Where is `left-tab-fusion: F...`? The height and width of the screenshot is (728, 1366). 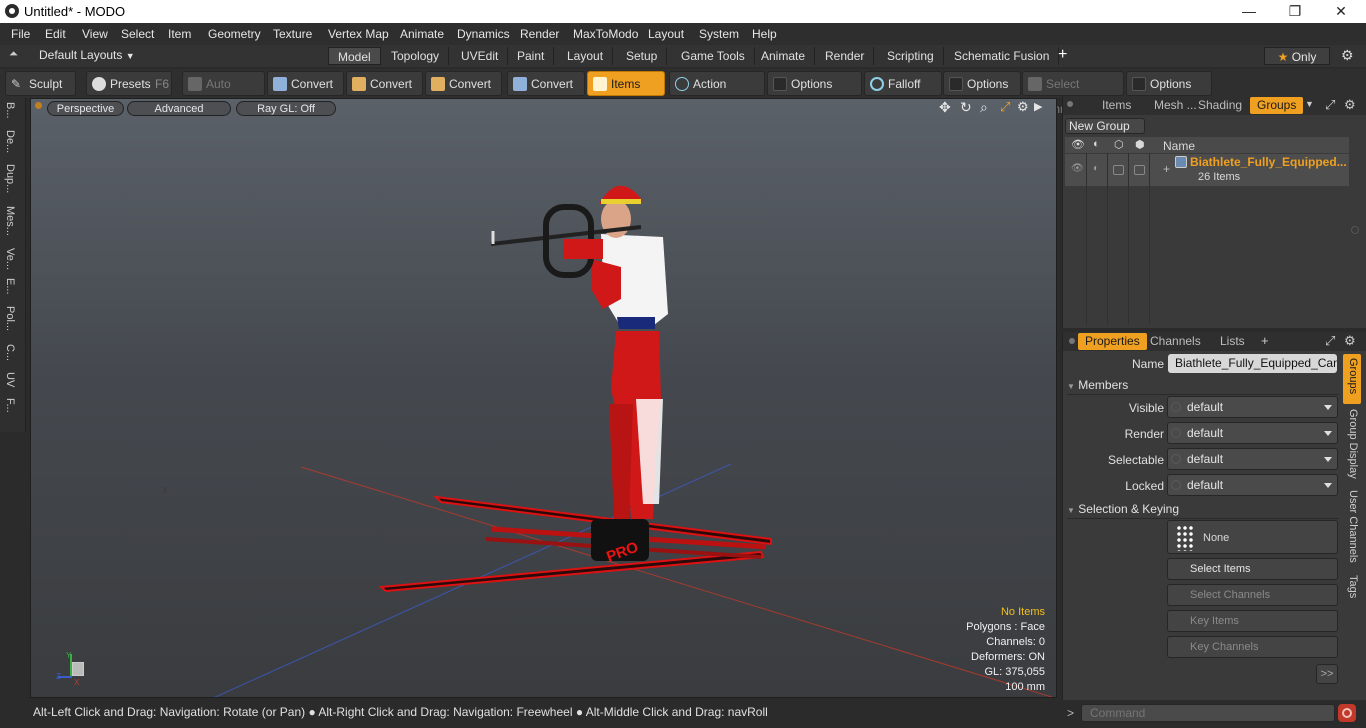 left-tab-fusion: F... is located at coordinates (10, 405).